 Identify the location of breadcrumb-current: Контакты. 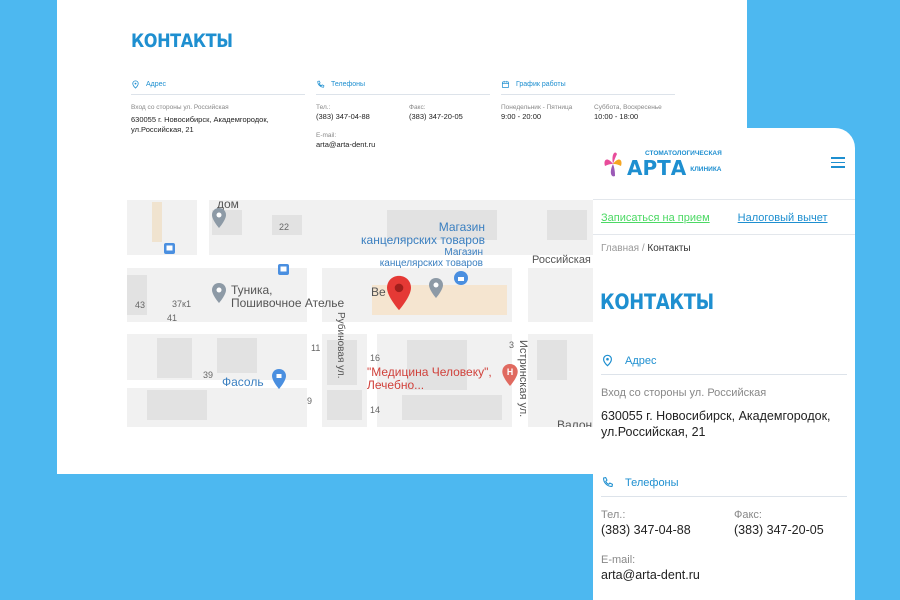
(669, 248).